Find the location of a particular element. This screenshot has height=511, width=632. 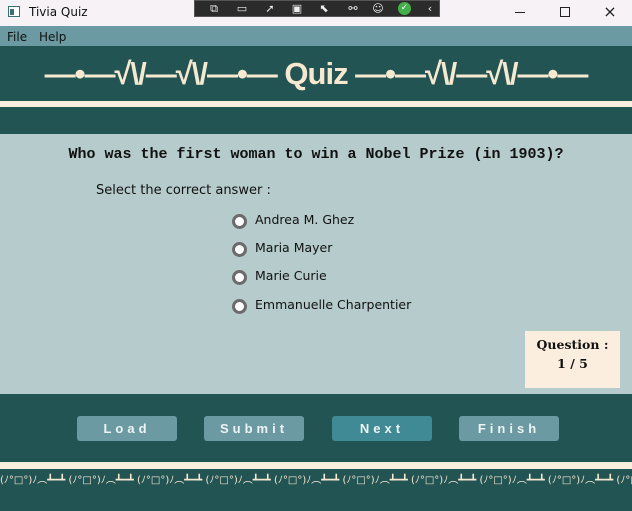

divider is located at coordinates (316, 465).